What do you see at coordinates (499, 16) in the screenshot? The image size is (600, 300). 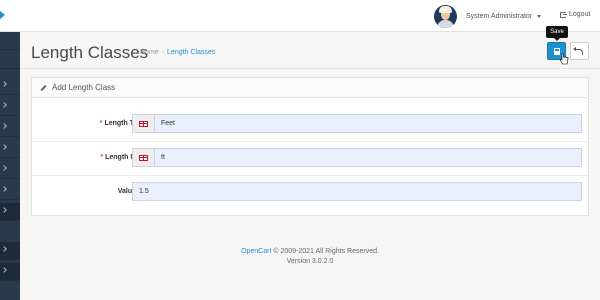 I see `user-name: System Administrator` at bounding box center [499, 16].